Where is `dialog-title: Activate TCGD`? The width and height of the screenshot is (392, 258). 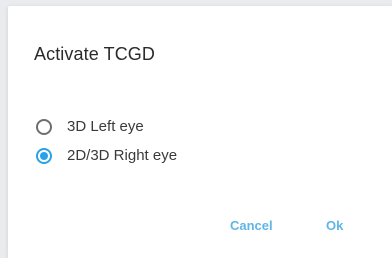 dialog-title: Activate TCGD is located at coordinates (94, 54).